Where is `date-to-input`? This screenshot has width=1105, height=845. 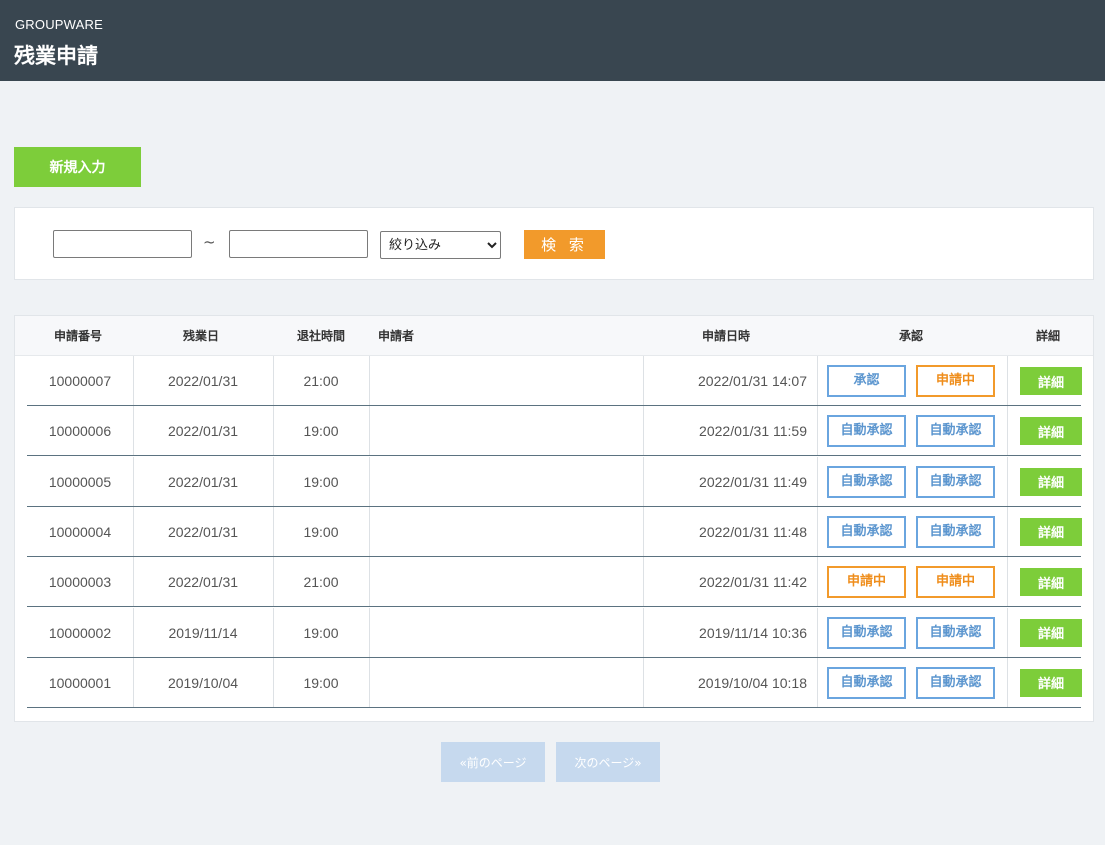
date-to-input is located at coordinates (298, 244).